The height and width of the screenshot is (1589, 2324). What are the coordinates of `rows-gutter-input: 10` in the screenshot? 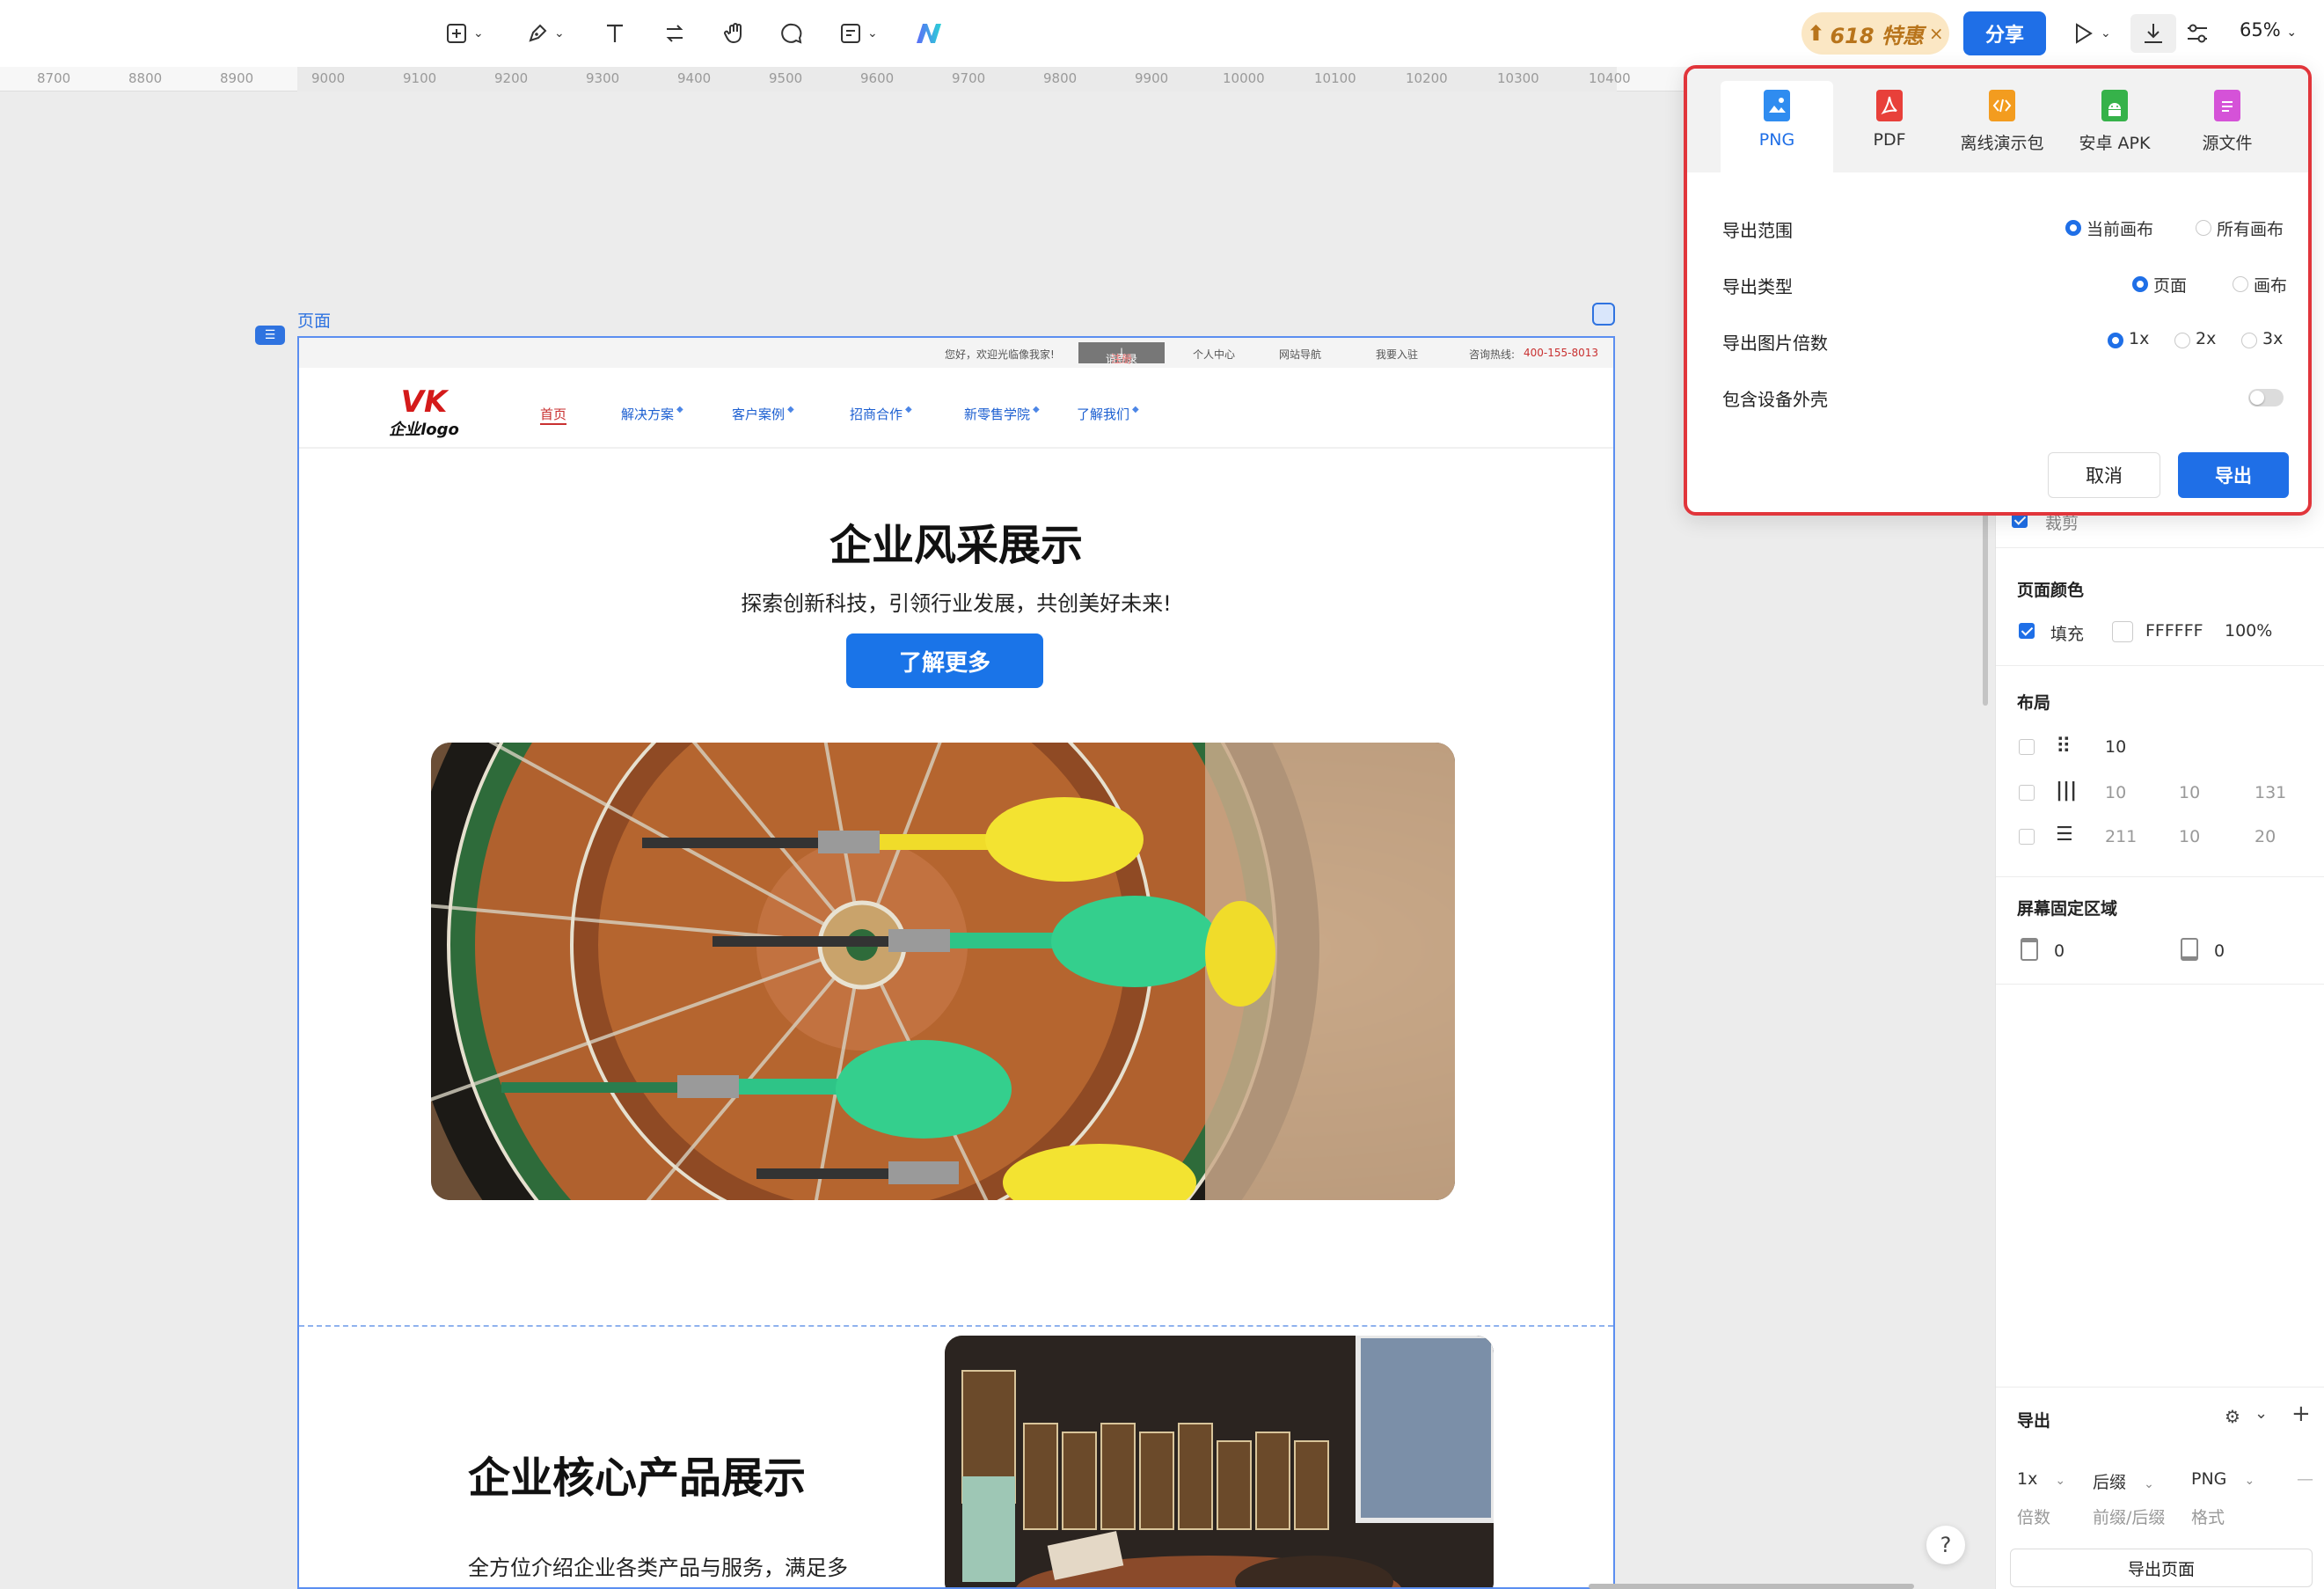 It's located at (2189, 836).